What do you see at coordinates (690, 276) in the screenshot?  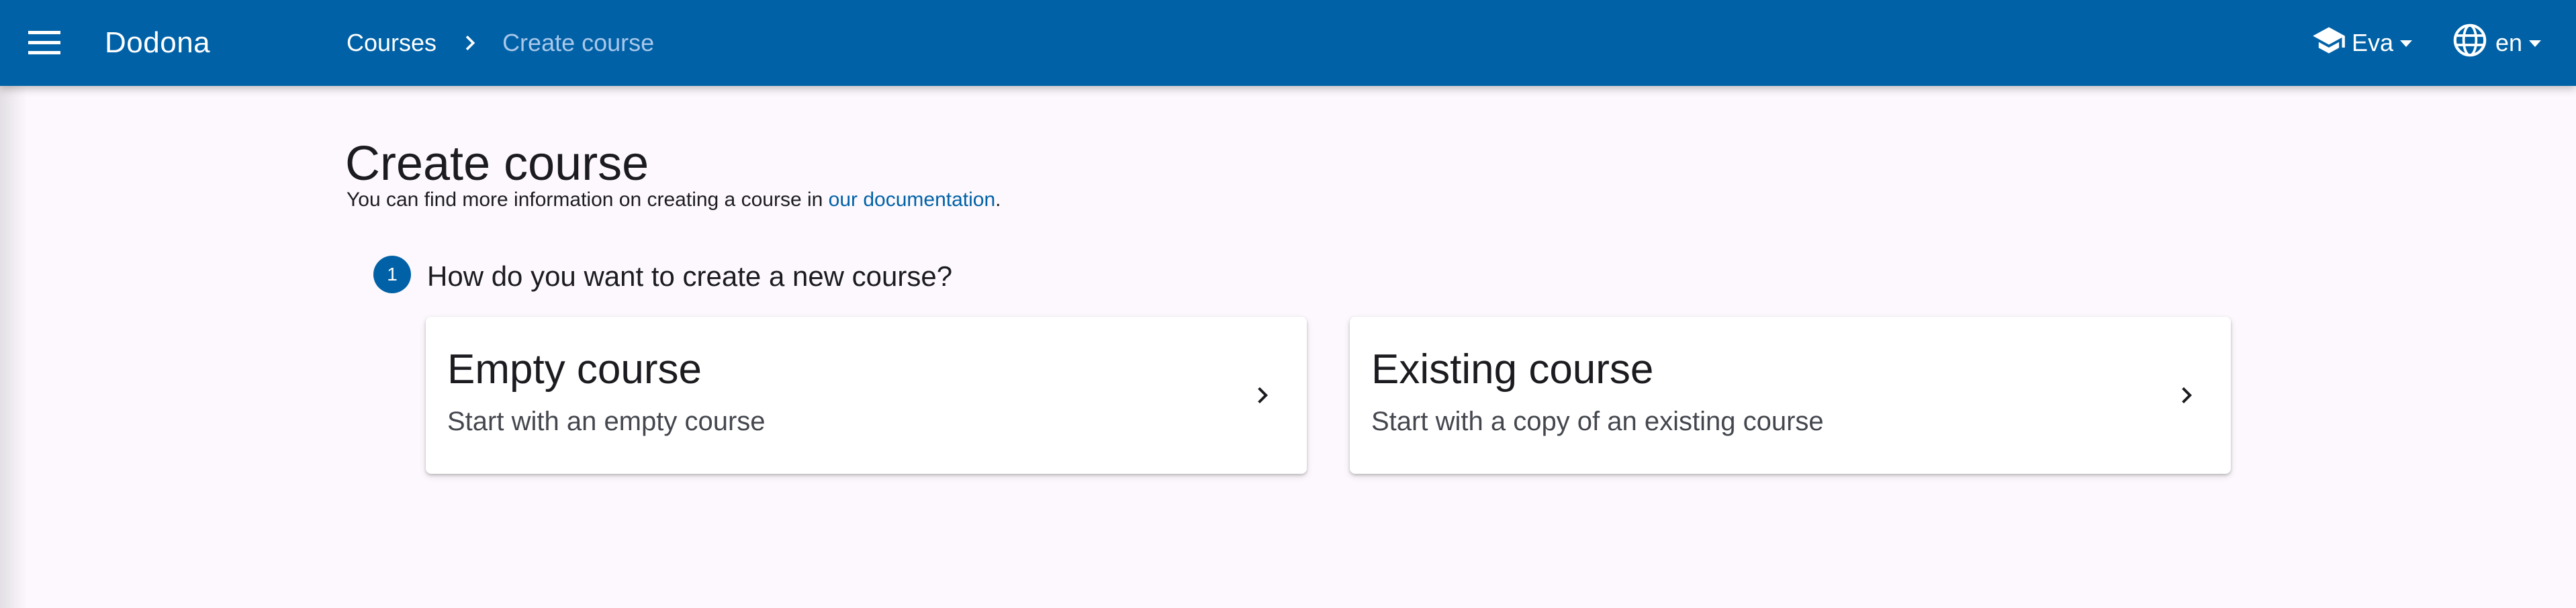 I see `step-question: How do you want to create a new course?` at bounding box center [690, 276].